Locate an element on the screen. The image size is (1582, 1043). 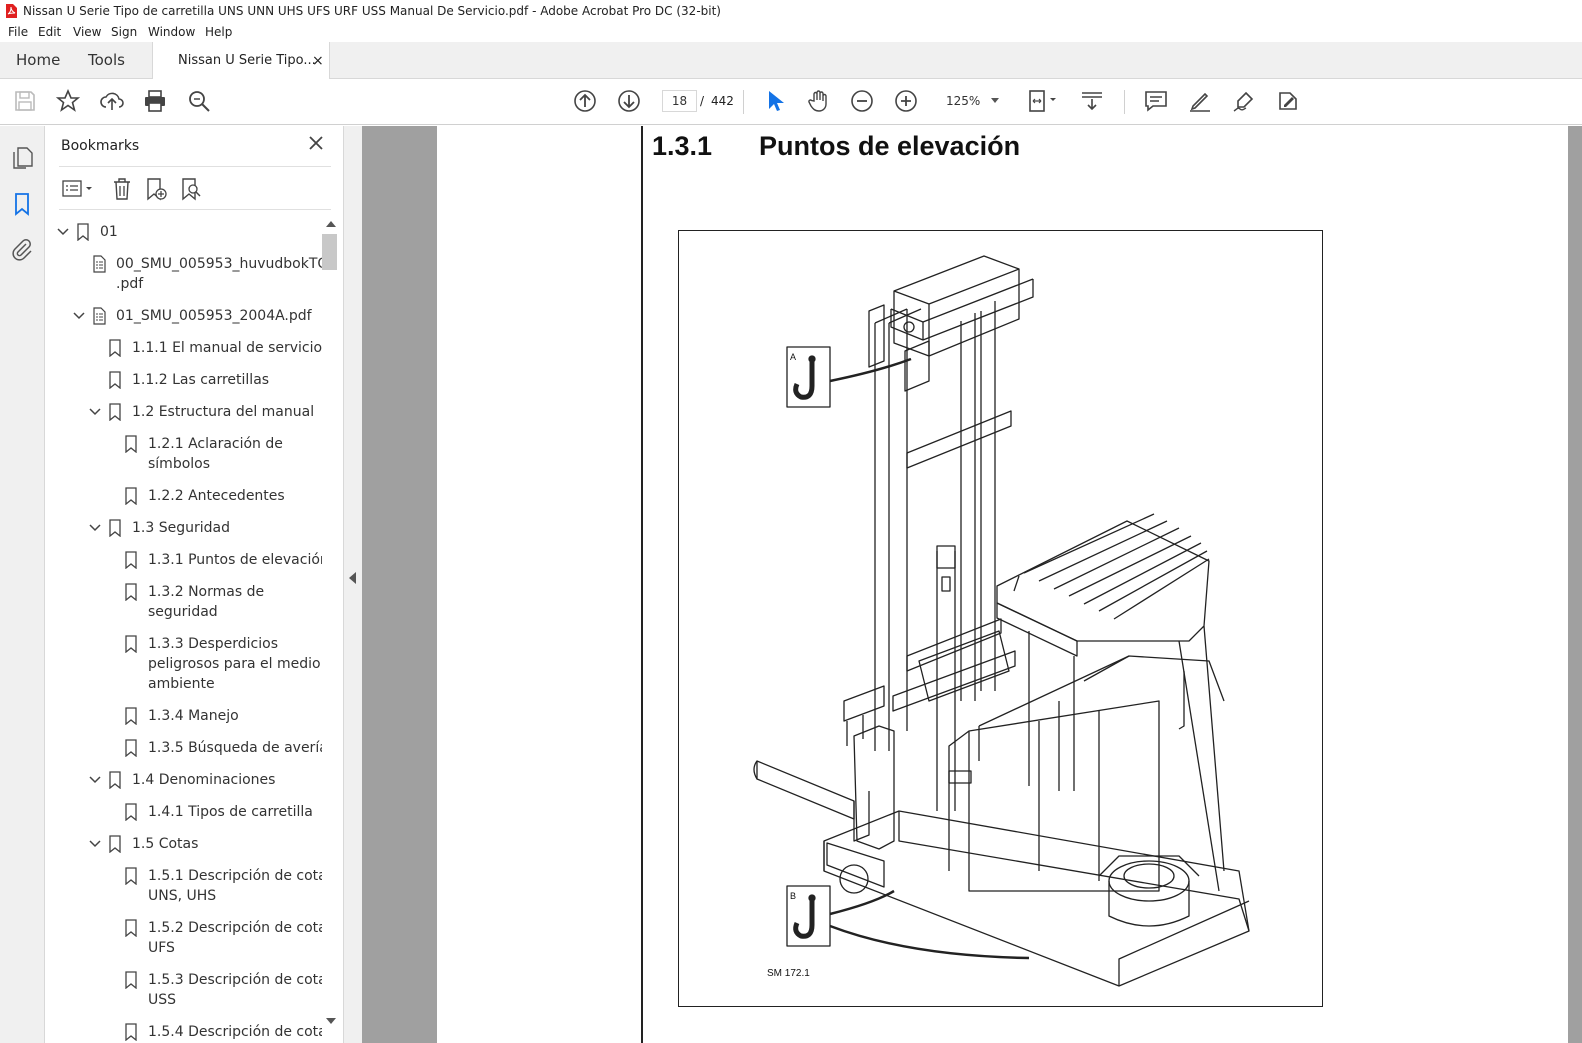
bookmark-label-line: .pdf is located at coordinates (130, 284).